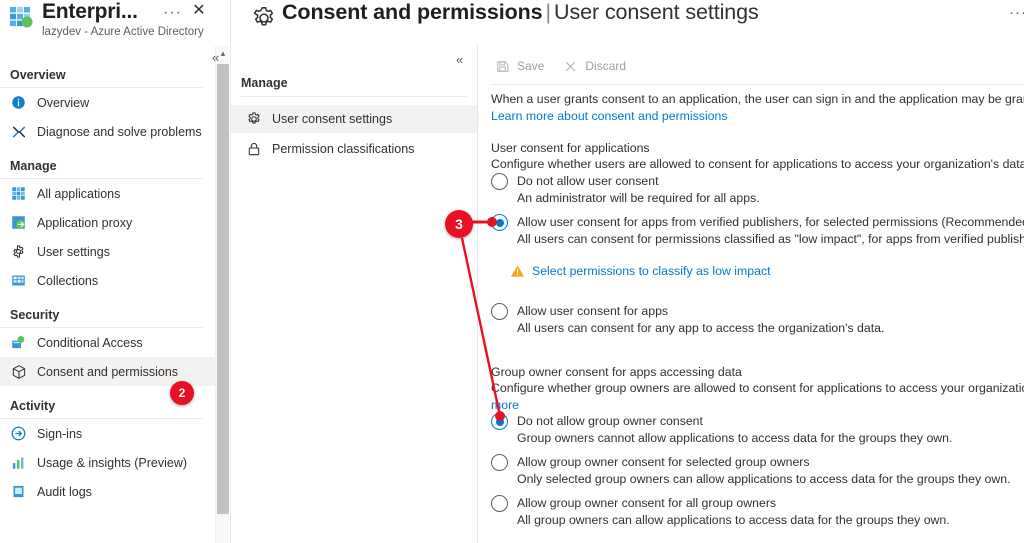  What do you see at coordinates (18, 371) in the screenshot?
I see `cube-icon` at bounding box center [18, 371].